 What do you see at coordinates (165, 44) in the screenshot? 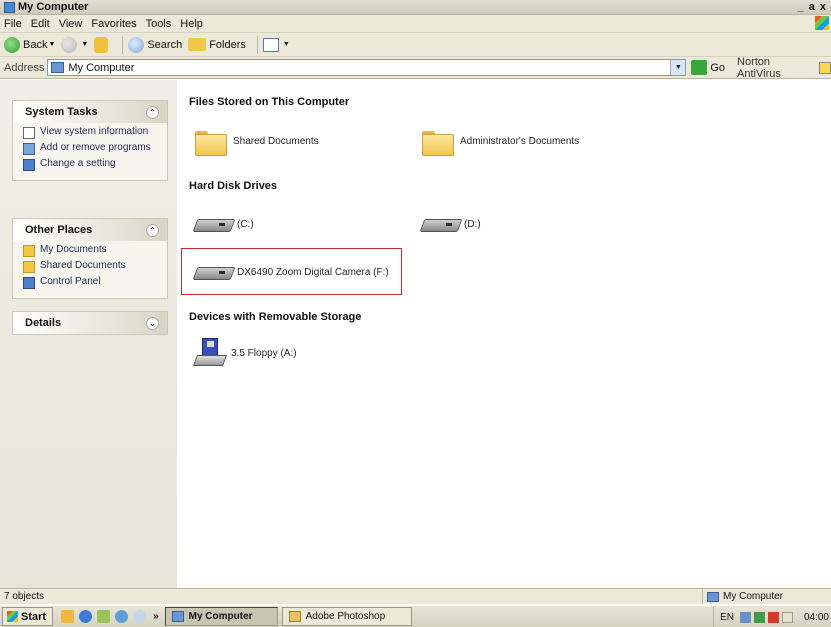
I see `search-label: Search` at bounding box center [165, 44].